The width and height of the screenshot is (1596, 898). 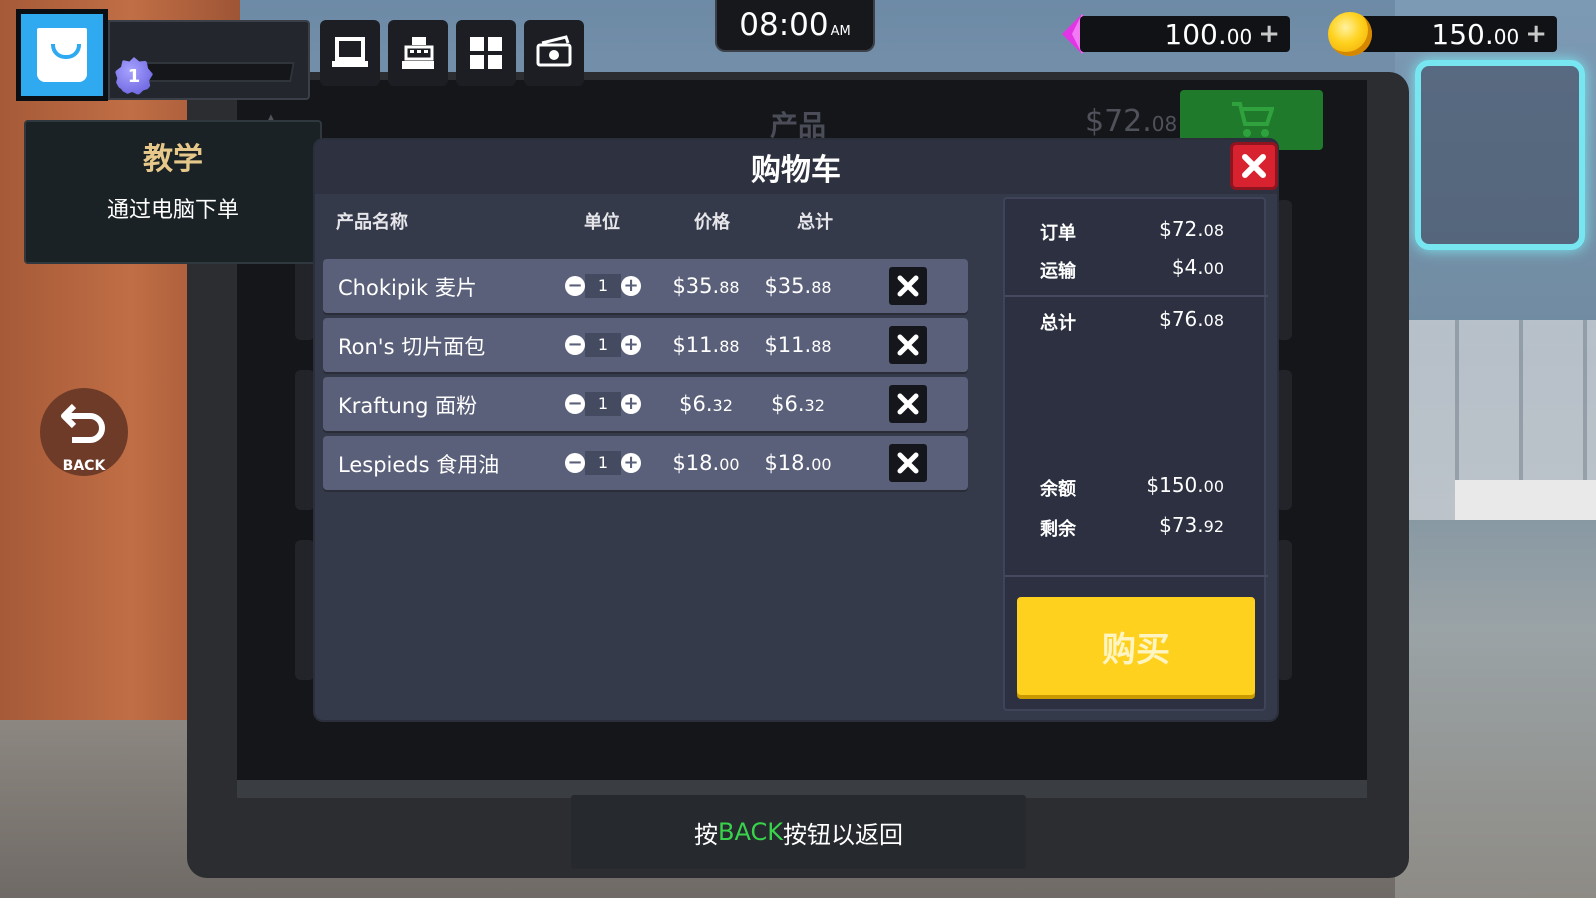 I want to click on add-gems-button: +, so click(x=1269, y=34).